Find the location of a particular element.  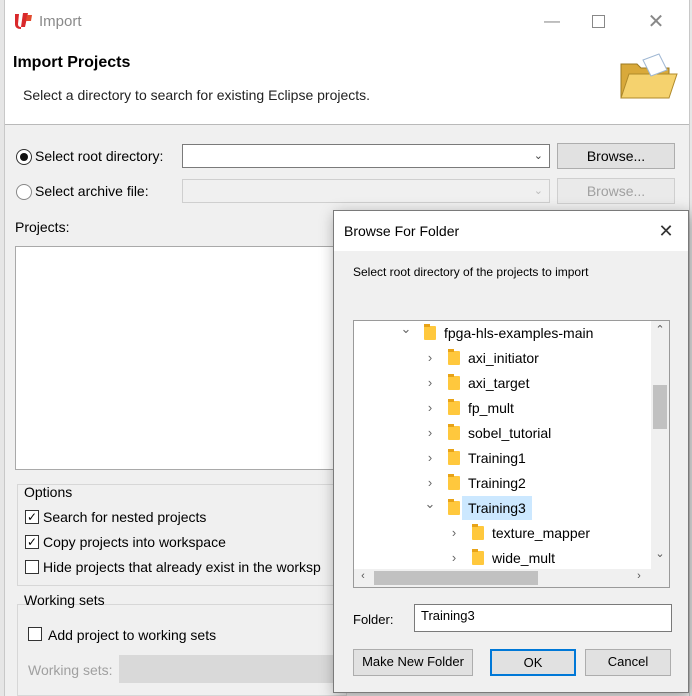

tree-node: › sobel_tutorial is located at coordinates (503, 433).